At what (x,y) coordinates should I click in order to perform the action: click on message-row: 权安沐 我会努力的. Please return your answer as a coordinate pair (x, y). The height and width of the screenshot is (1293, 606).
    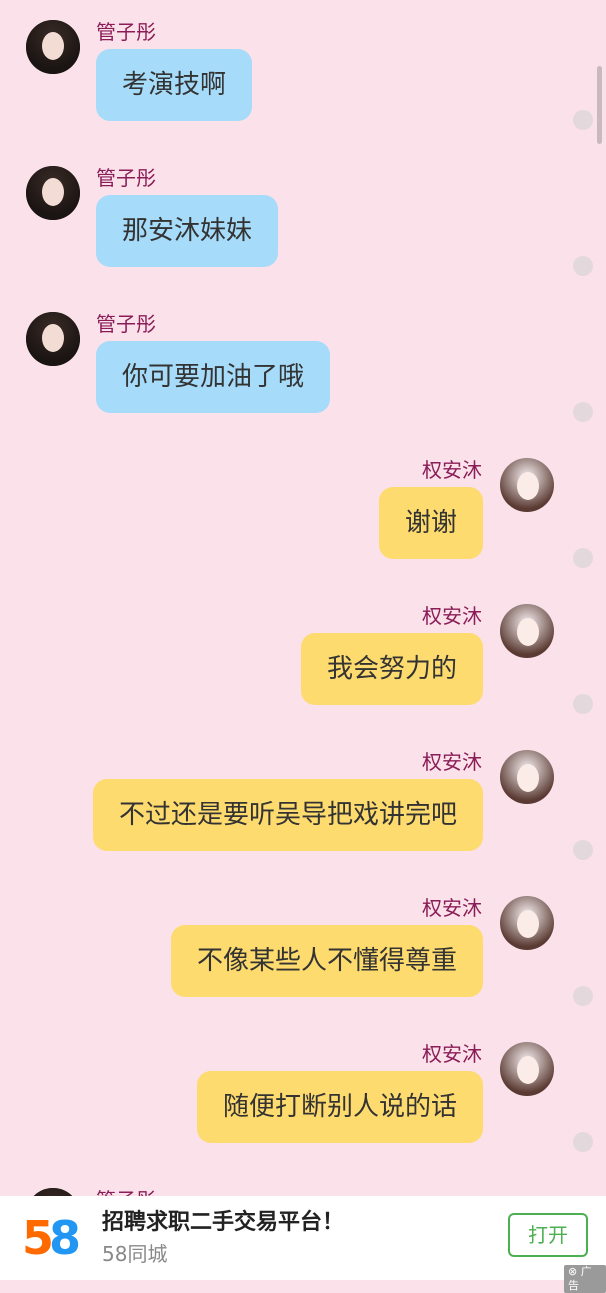
    Looking at the image, I should click on (303, 677).